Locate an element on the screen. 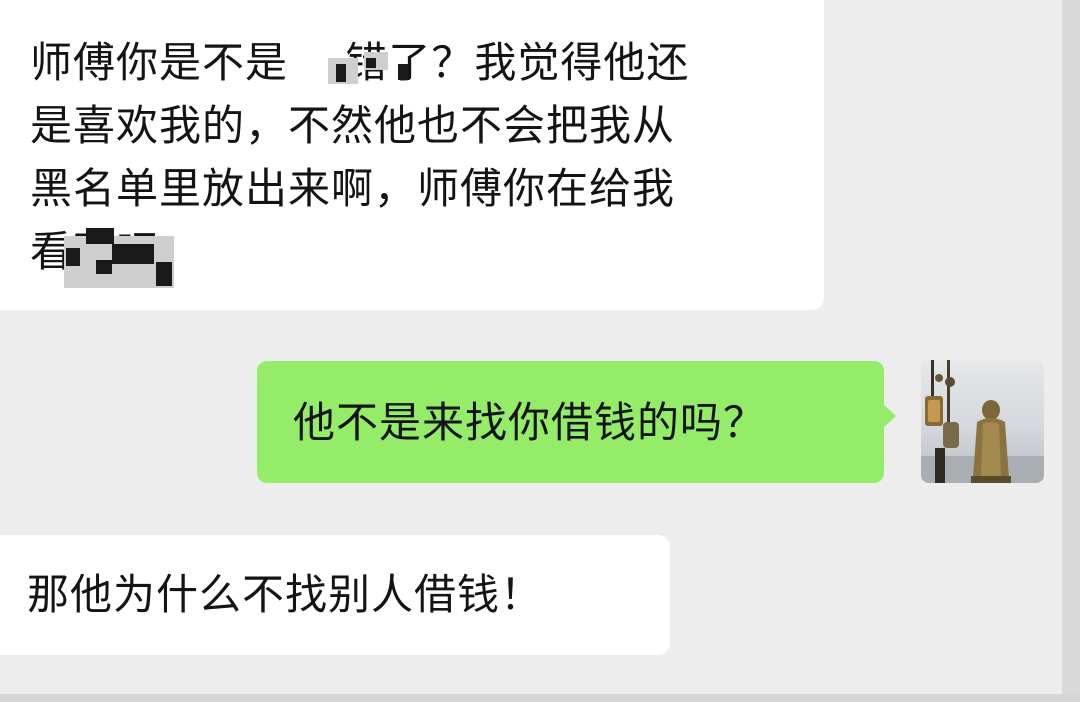 This screenshot has height=702, width=1080. scrollbar-track is located at coordinates (1071, 351).